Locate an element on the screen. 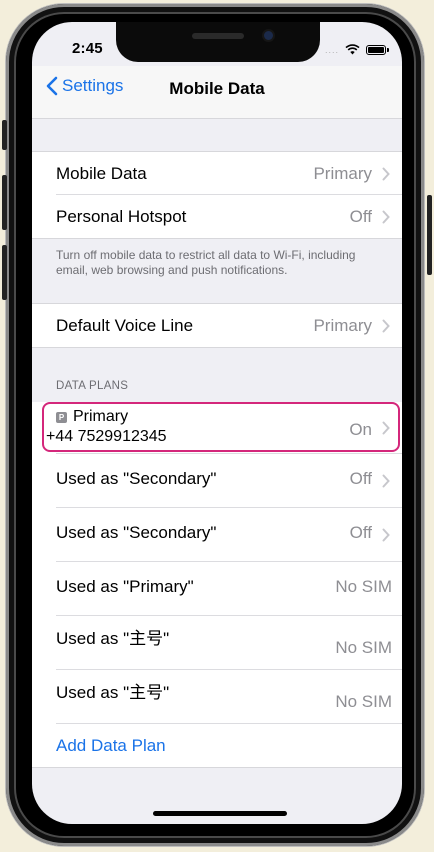 This screenshot has width=434, height=852. row-label: Used as "Primary" is located at coordinates (125, 586).